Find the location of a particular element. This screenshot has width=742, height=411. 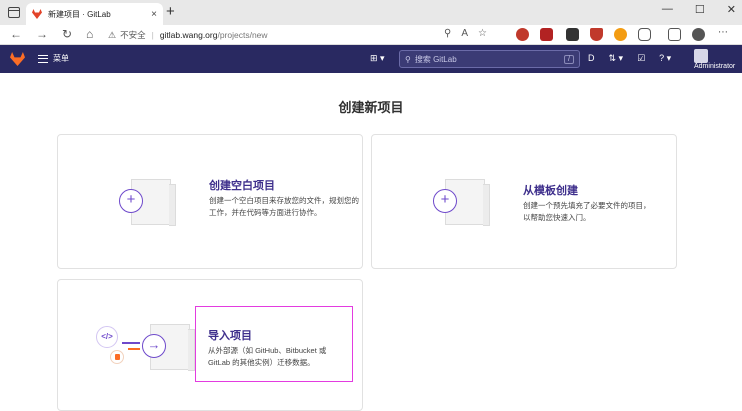

collections-icon is located at coordinates (674, 34).